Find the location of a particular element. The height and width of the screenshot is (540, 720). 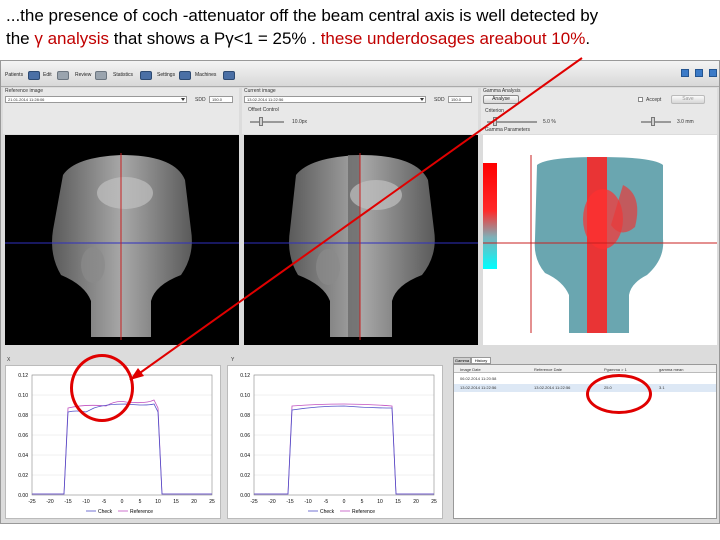

highlight-ring-pgamma is located at coordinates (619, 394).